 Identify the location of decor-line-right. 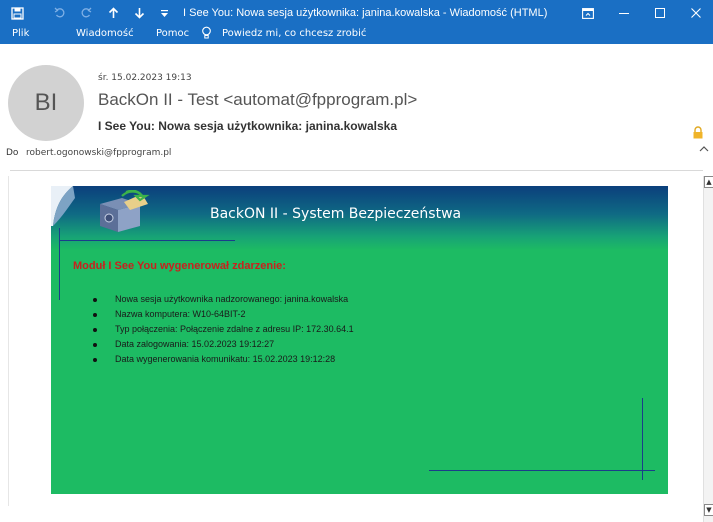
(642, 439).